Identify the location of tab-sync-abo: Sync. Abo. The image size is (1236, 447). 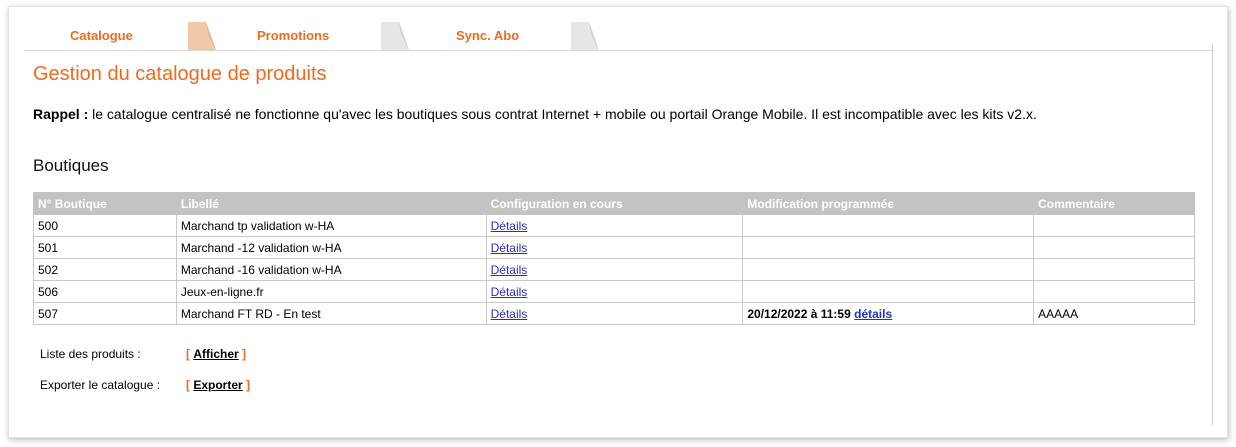
(487, 35).